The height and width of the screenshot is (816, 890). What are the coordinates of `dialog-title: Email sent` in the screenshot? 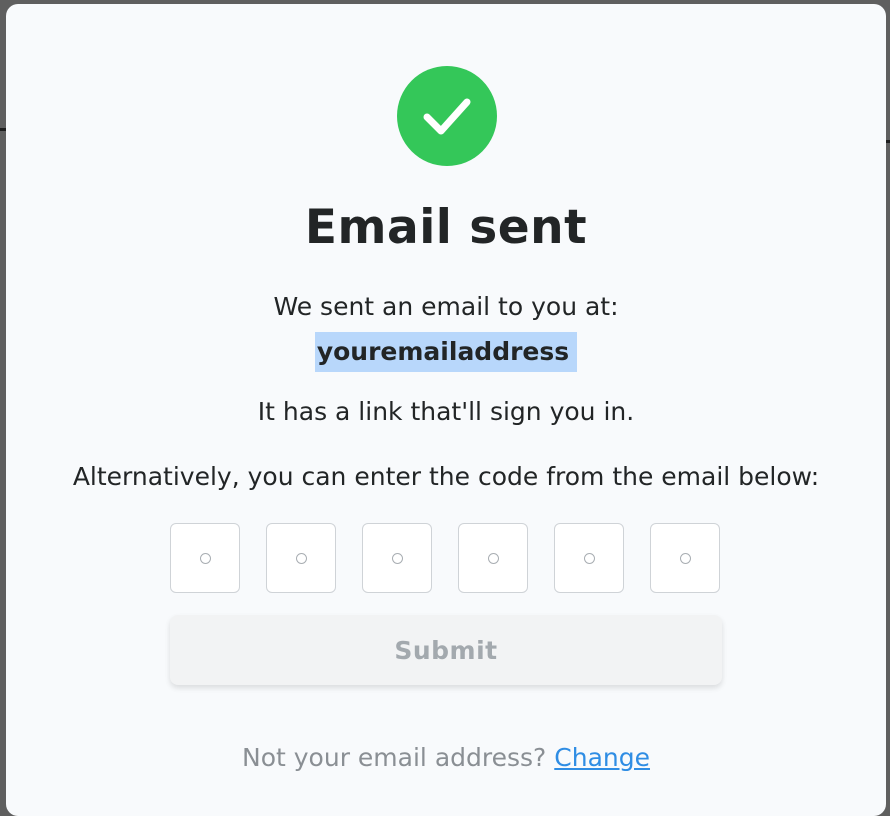 It's located at (446, 227).